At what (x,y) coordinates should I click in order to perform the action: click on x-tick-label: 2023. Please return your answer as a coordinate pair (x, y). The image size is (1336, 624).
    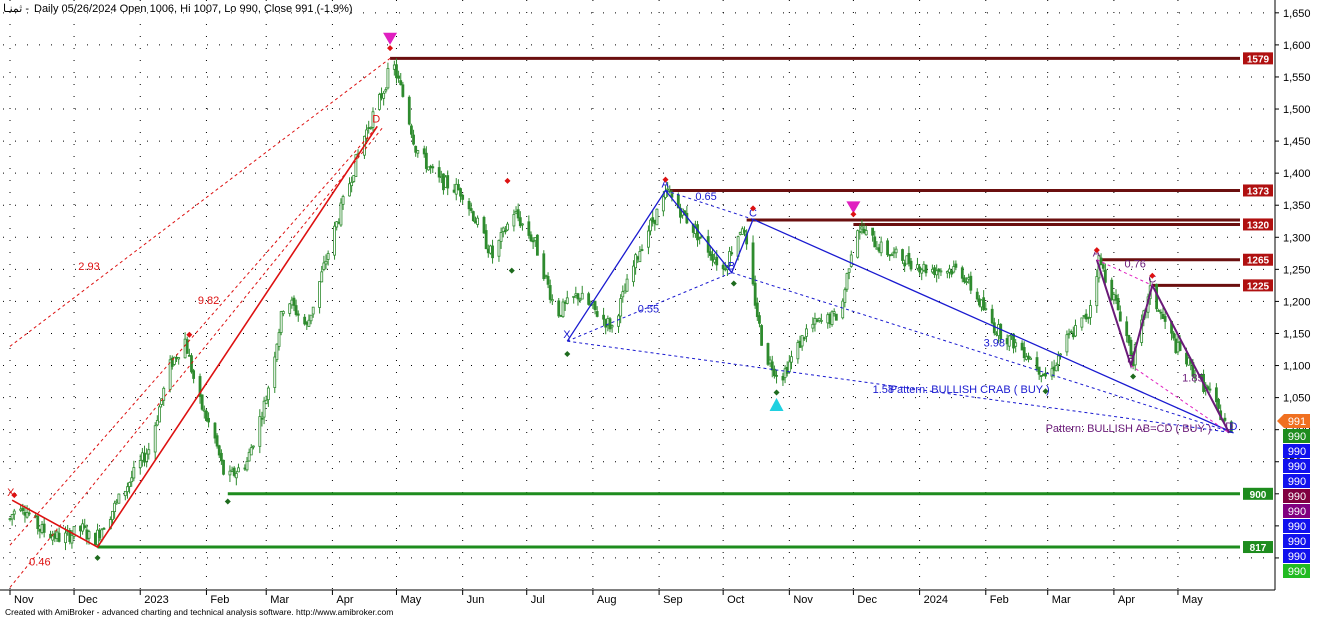
    Looking at the image, I should click on (156, 600).